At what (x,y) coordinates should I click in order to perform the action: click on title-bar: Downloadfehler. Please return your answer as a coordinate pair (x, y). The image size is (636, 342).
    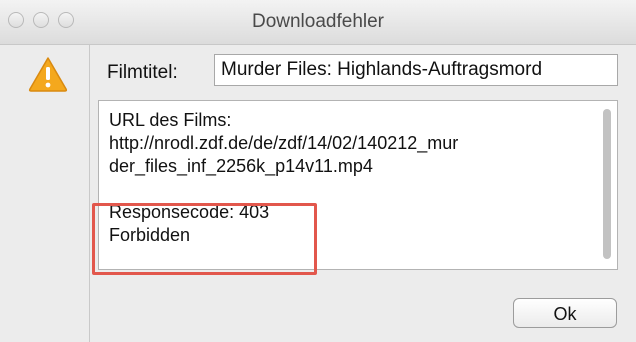
    Looking at the image, I should click on (318, 22).